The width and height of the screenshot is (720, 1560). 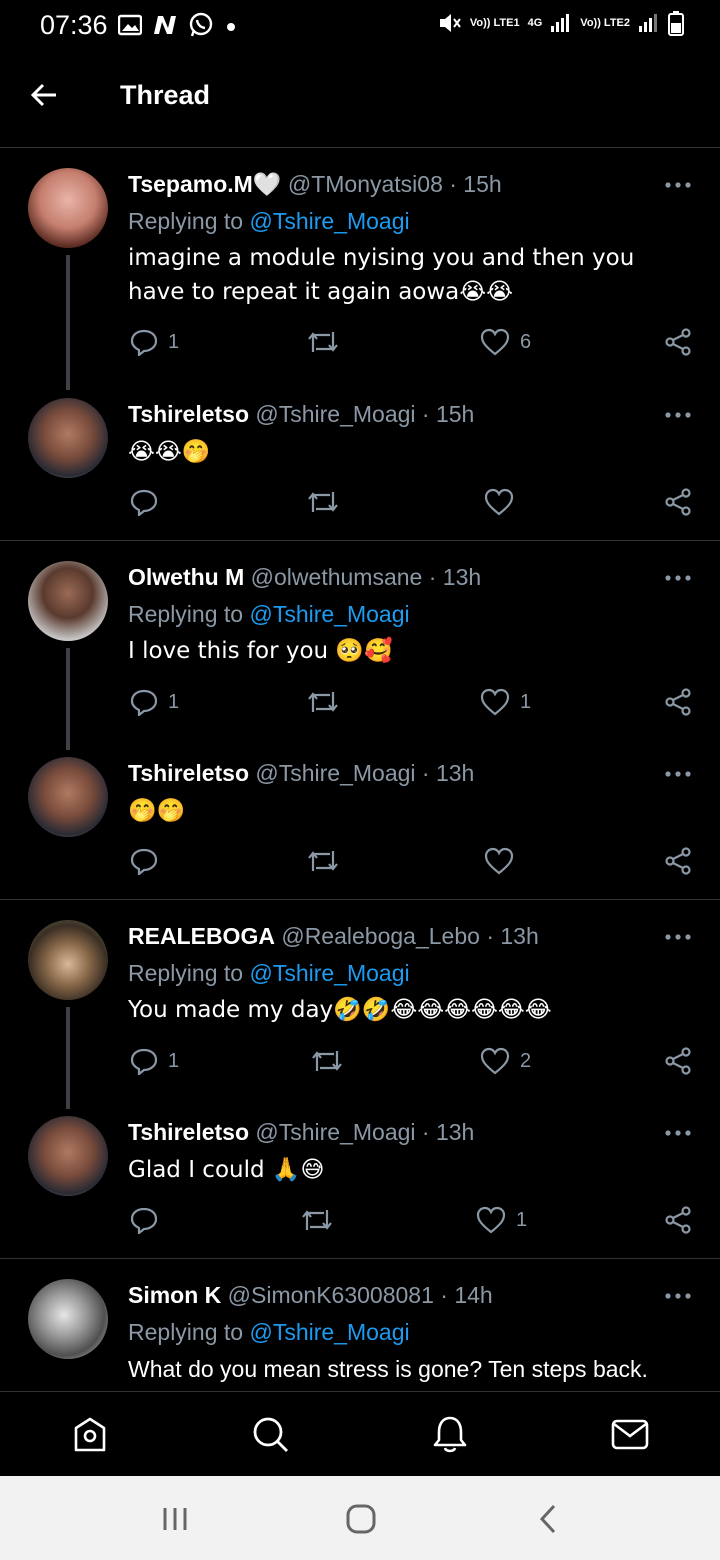 I want to click on handle: @olwethumsane, so click(x=337, y=577).